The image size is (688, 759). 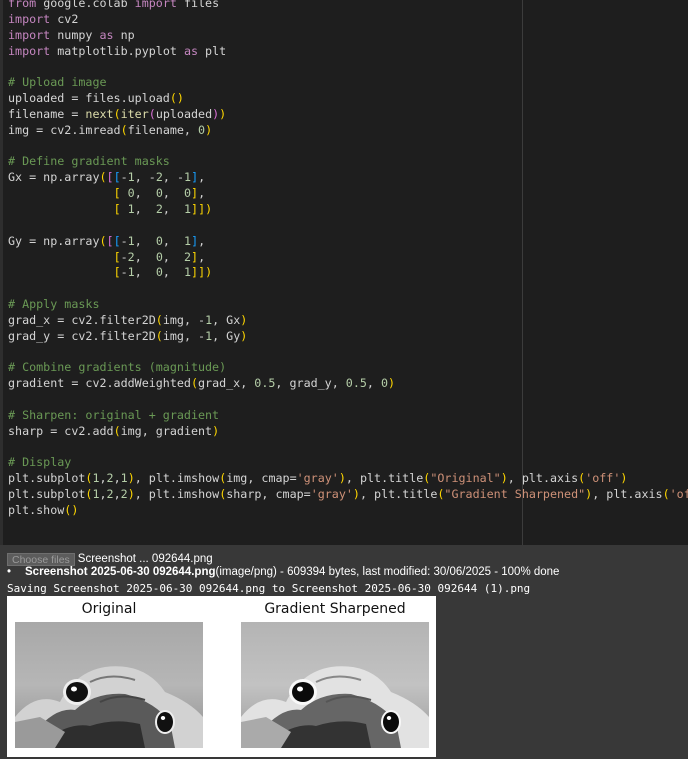 I want to click on original-frog-image, so click(x=109, y=685).